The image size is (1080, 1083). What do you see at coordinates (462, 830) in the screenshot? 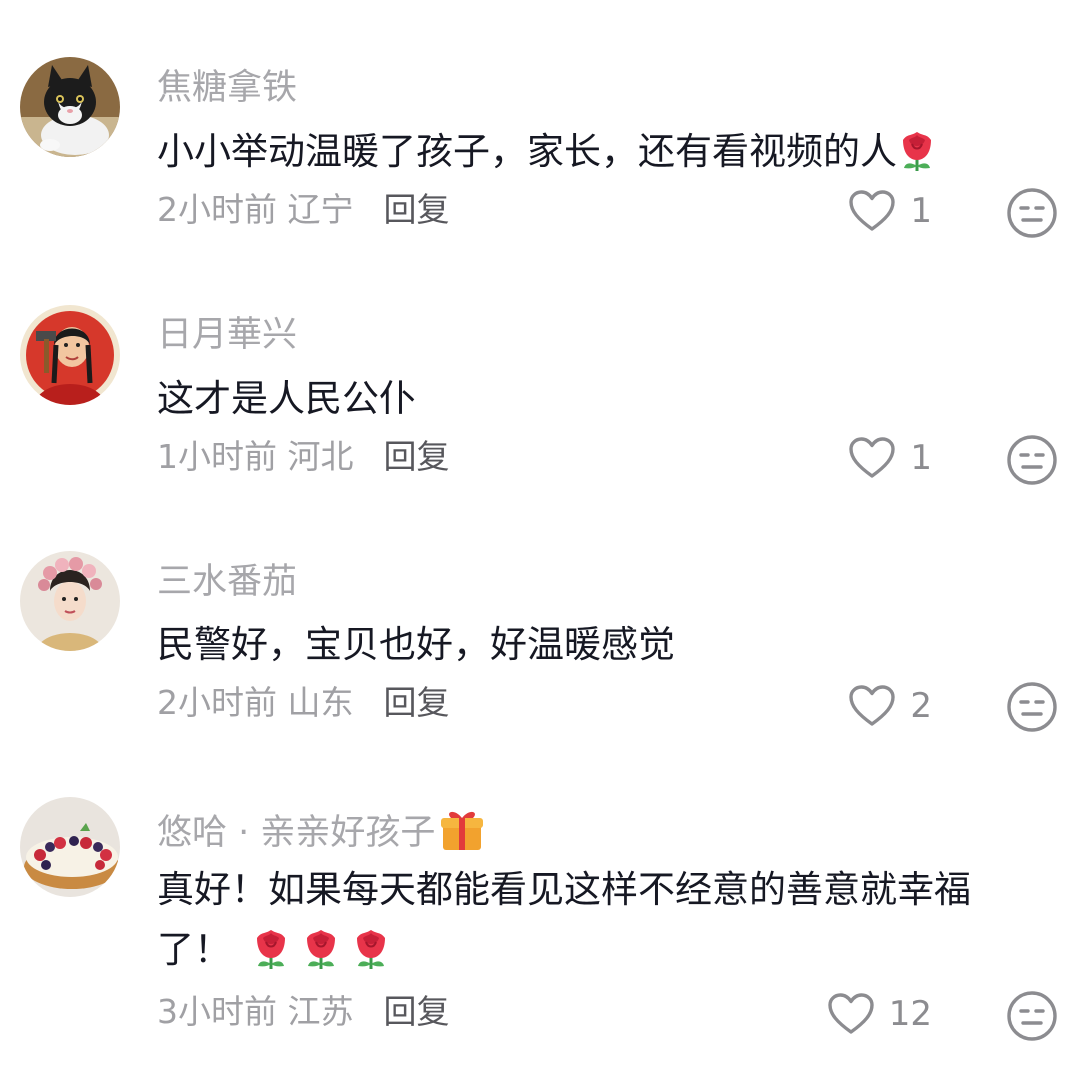
I see `gift-emoji` at bounding box center [462, 830].